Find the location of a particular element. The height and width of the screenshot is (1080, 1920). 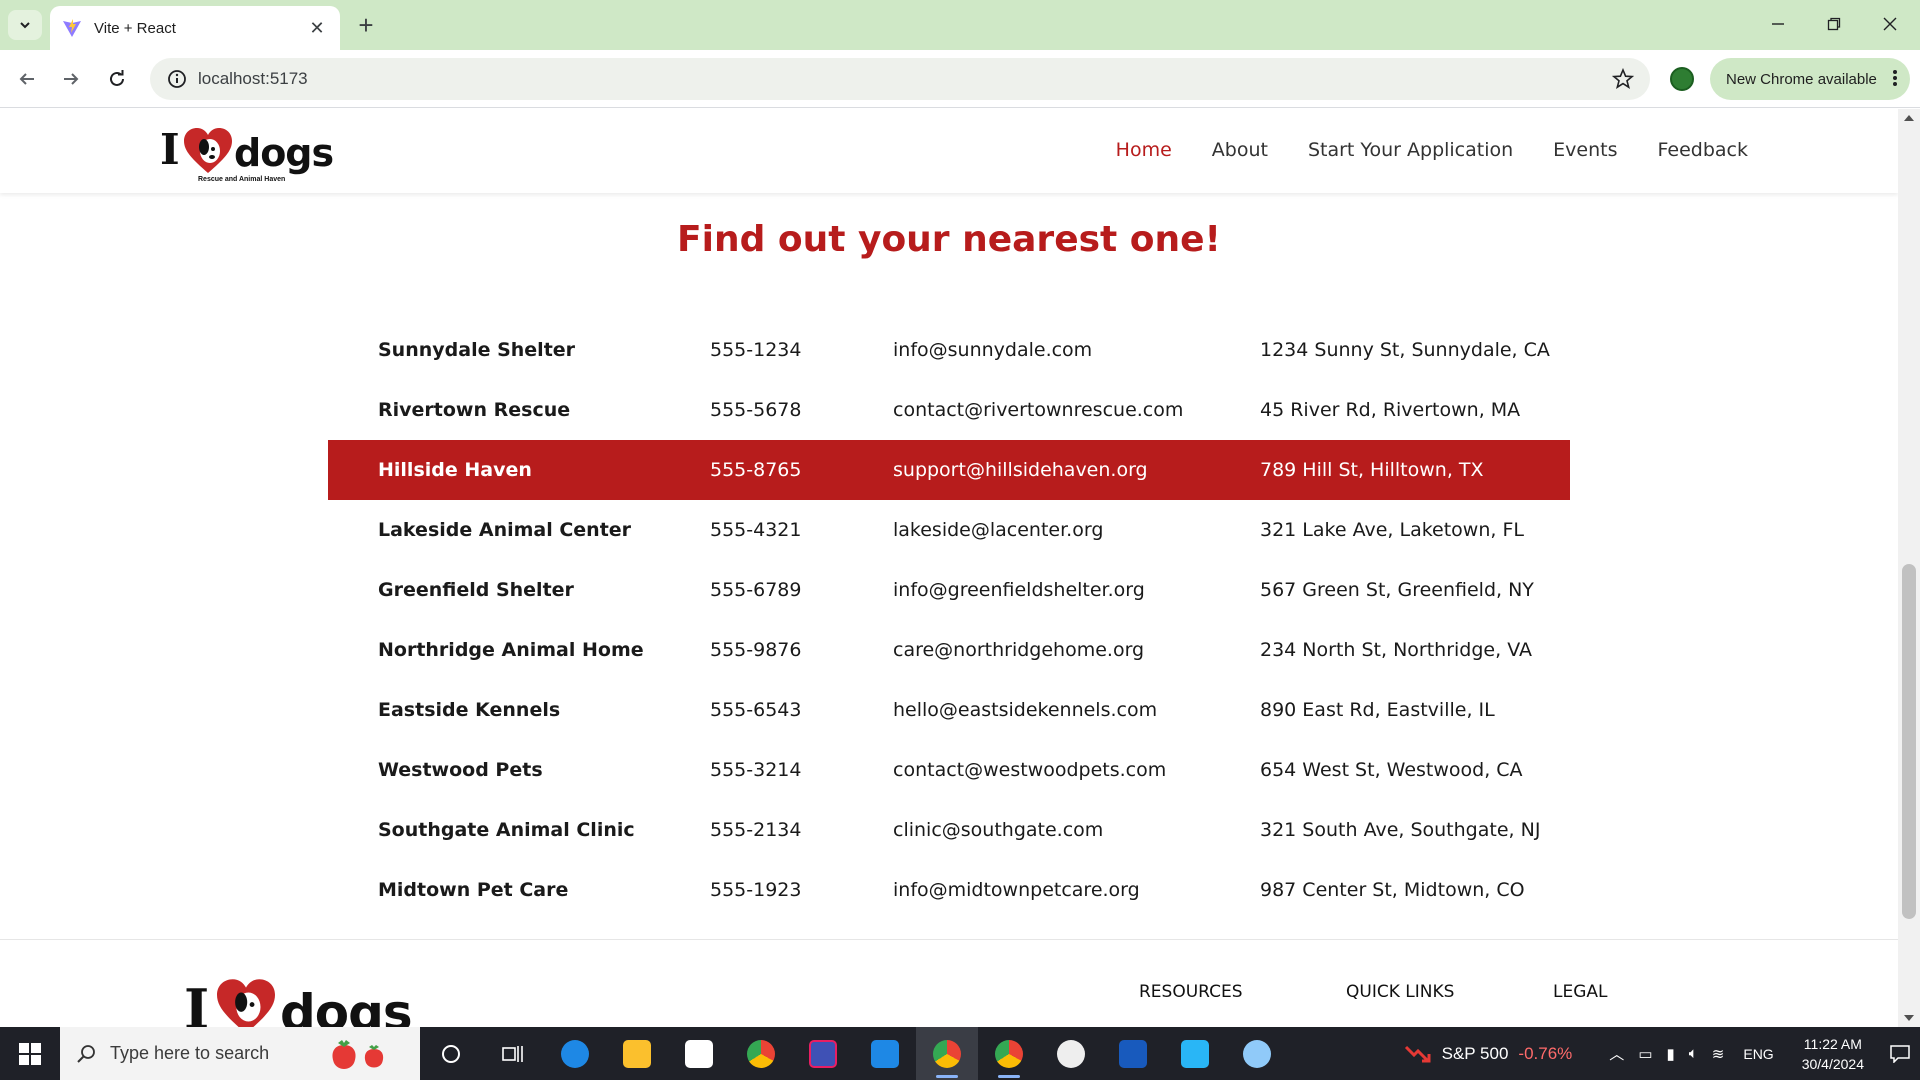

language-indicator: ENG is located at coordinates (1758, 1054).